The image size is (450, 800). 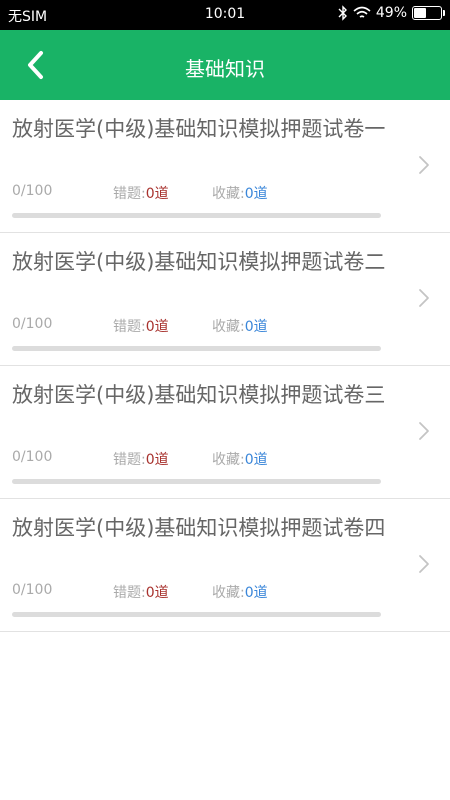 I want to click on page-title: 基础知识, so click(x=225, y=69).